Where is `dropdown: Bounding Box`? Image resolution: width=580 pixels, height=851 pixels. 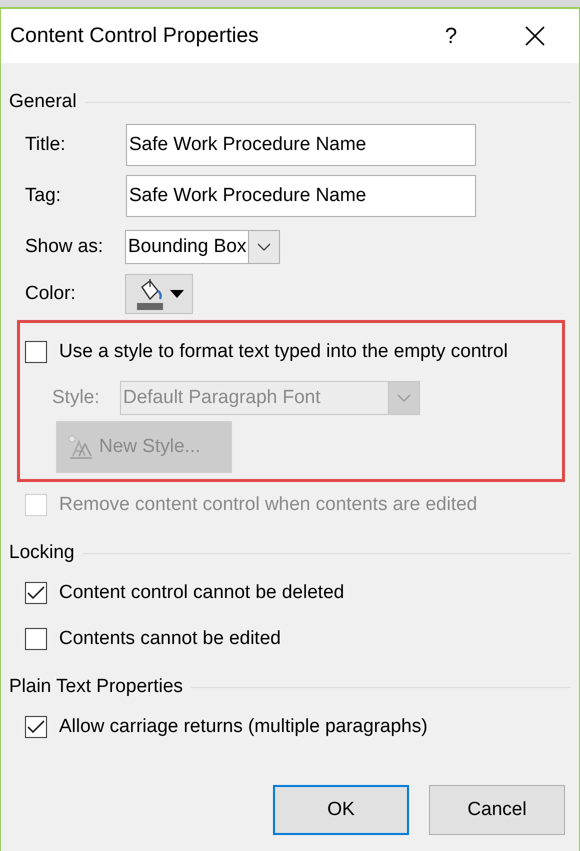
dropdown: Bounding Box is located at coordinates (202, 247).